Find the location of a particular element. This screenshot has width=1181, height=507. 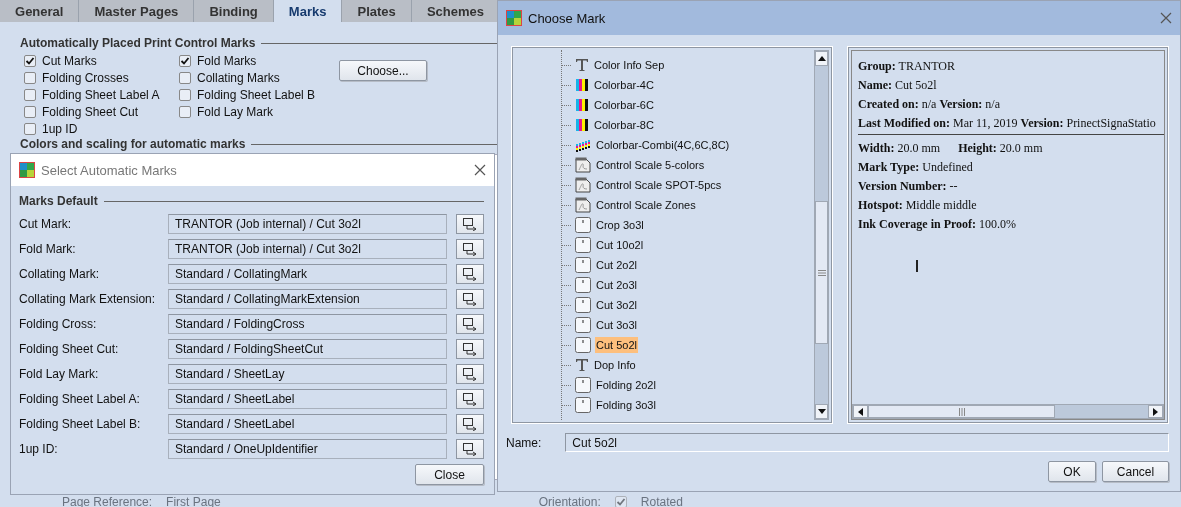

tree-item: Color Info Sep is located at coordinates (629, 65).